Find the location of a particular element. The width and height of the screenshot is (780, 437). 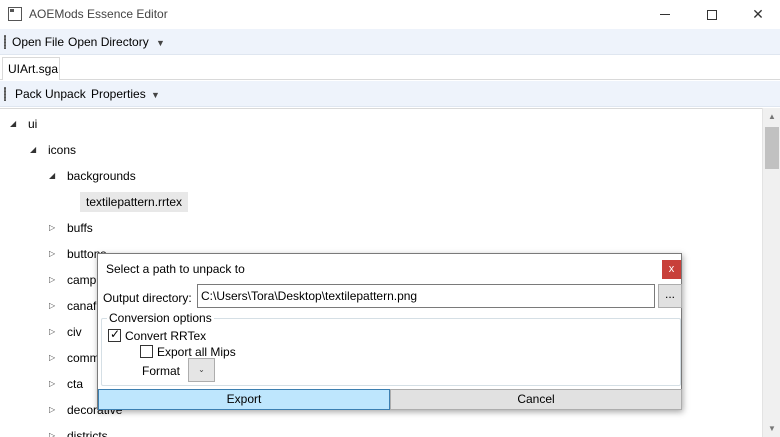

archive-toolbar: Pack Unpack Properties ▼ is located at coordinates (390, 94).